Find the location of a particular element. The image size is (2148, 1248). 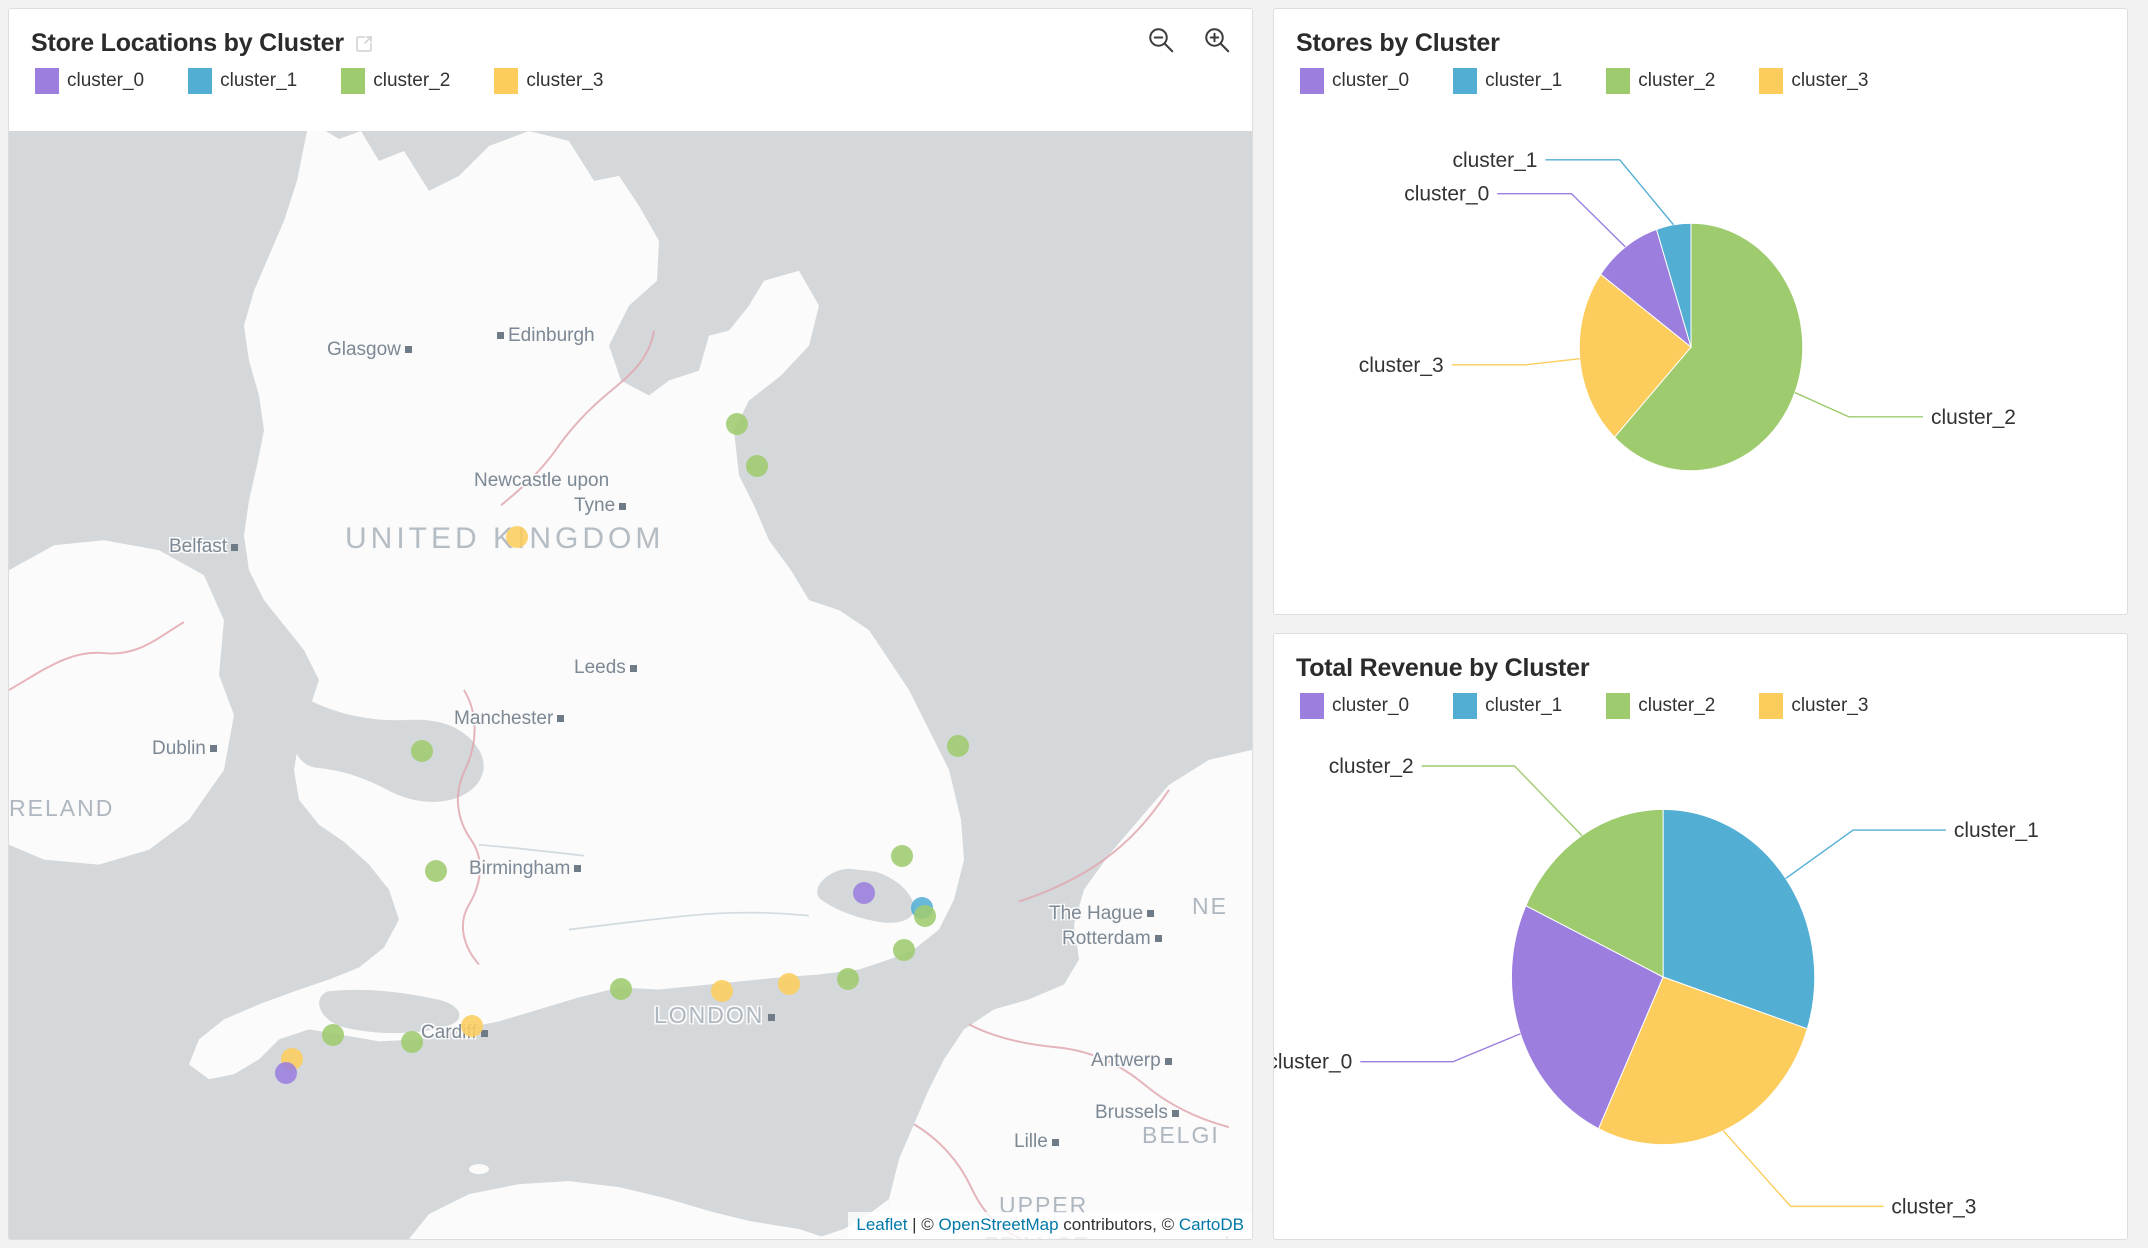

leaflet-link: Leaflet is located at coordinates (881, 1224).